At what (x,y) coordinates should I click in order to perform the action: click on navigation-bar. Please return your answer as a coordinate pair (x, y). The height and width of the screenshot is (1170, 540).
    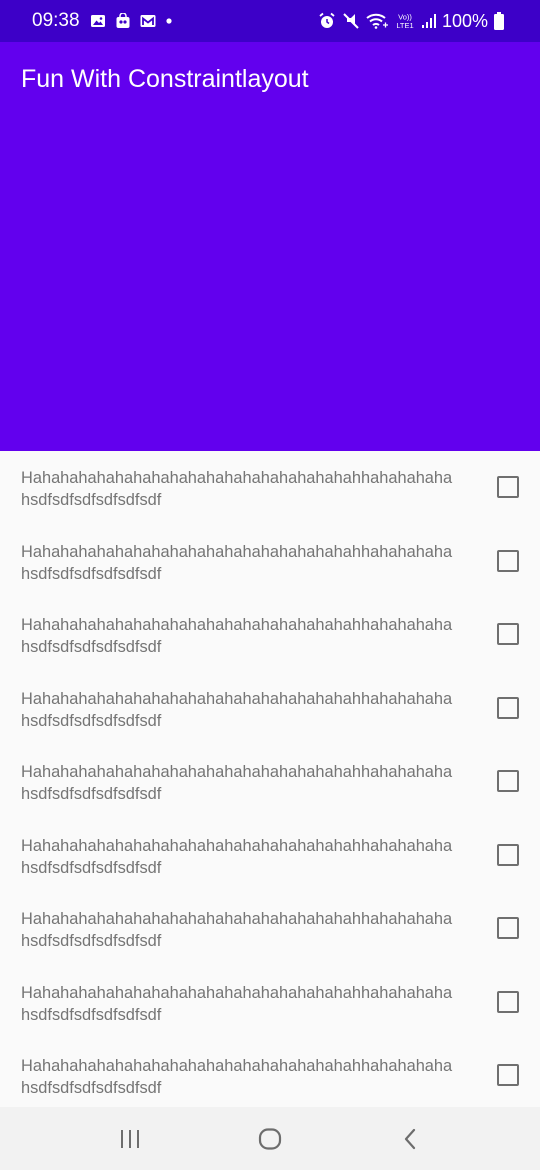
    Looking at the image, I should click on (270, 1138).